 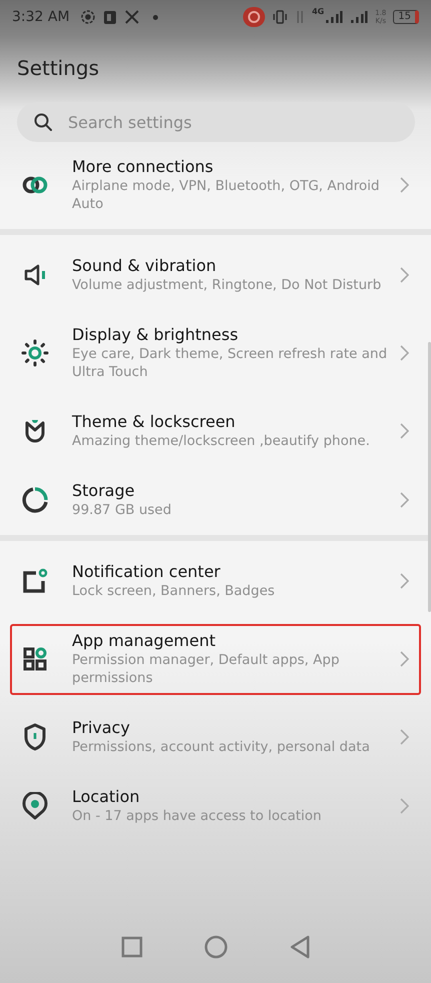 What do you see at coordinates (35, 658) in the screenshot?
I see `apps-grid-icon` at bounding box center [35, 658].